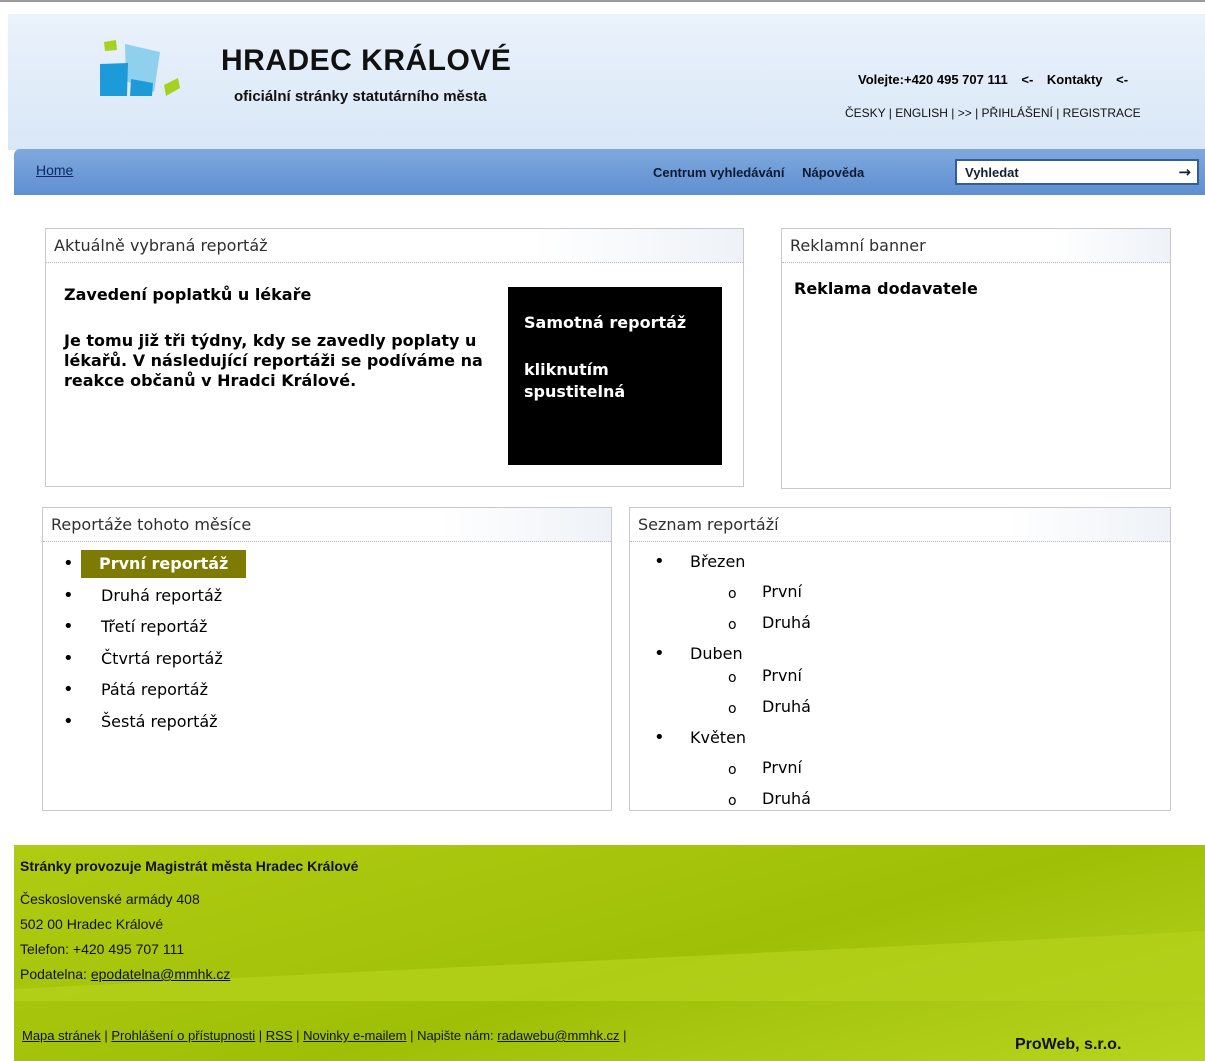 The image size is (1205, 1061). I want to click on footer-filing: Podatelna: epodatelna@mmhk.cz, so click(125, 974).